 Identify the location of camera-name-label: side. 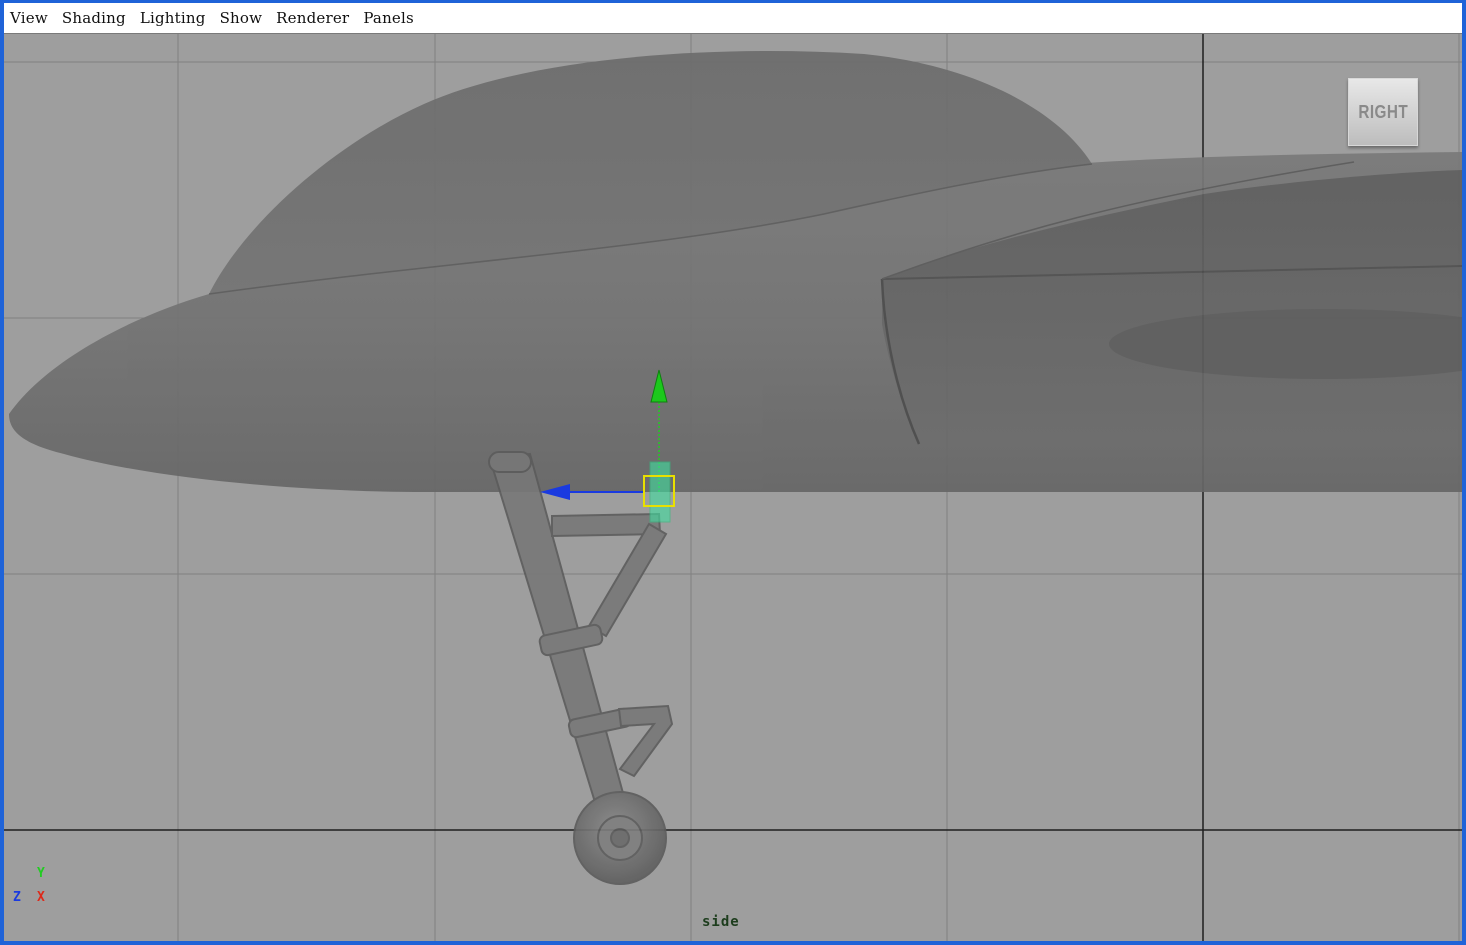
(721, 922).